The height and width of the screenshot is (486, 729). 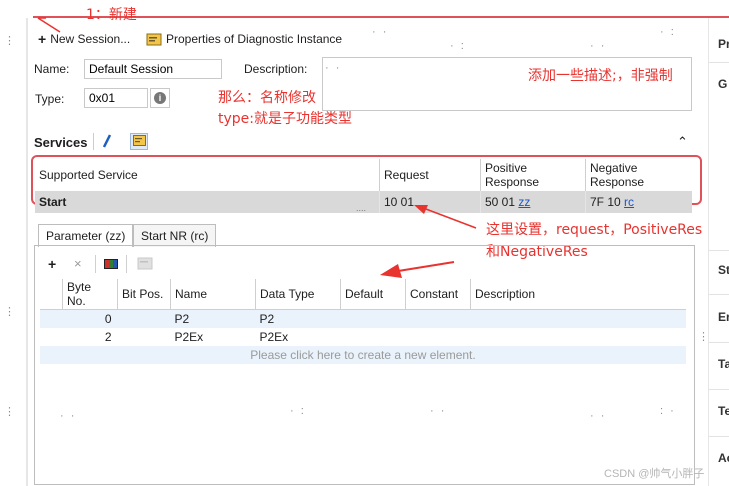 What do you see at coordinates (254, 39) in the screenshot?
I see `properties-label: Properties of Diagnostic Instance` at bounding box center [254, 39].